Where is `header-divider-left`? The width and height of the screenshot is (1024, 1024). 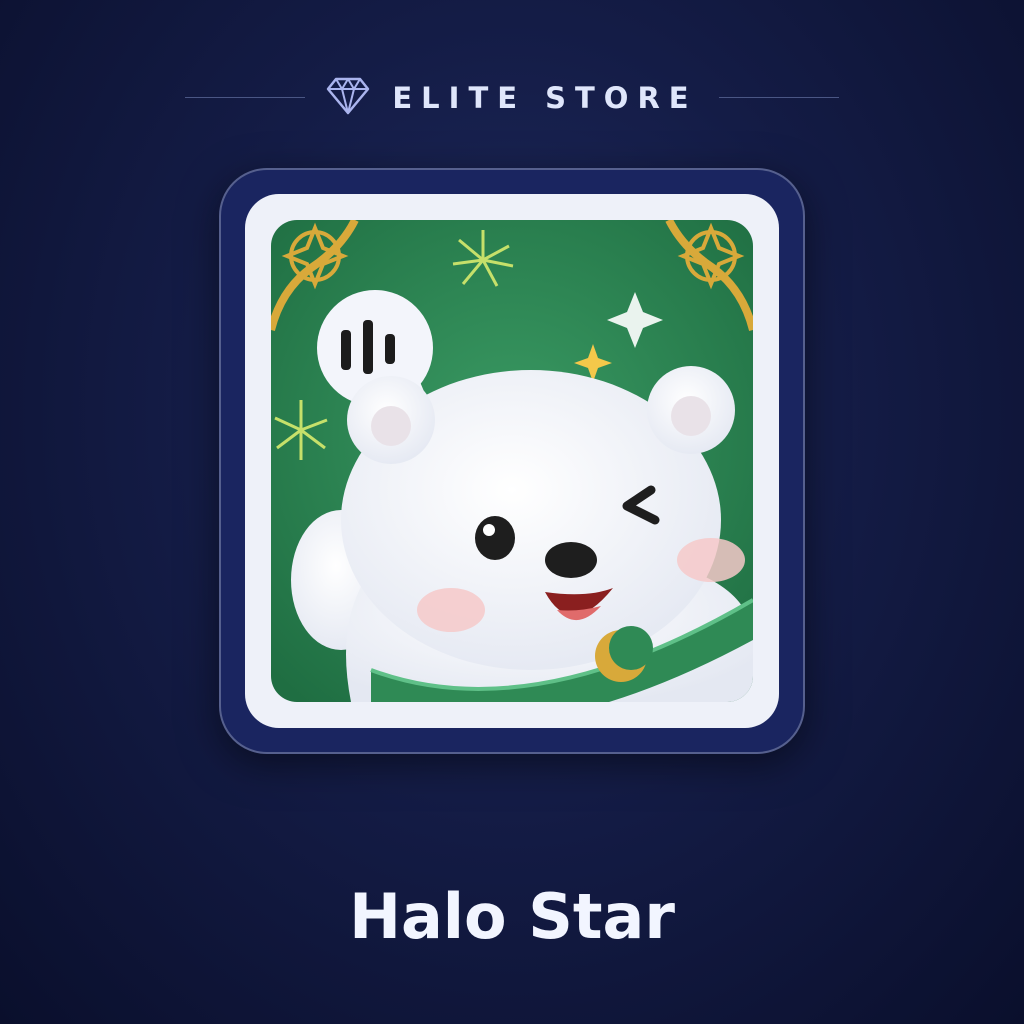 header-divider-left is located at coordinates (245, 97).